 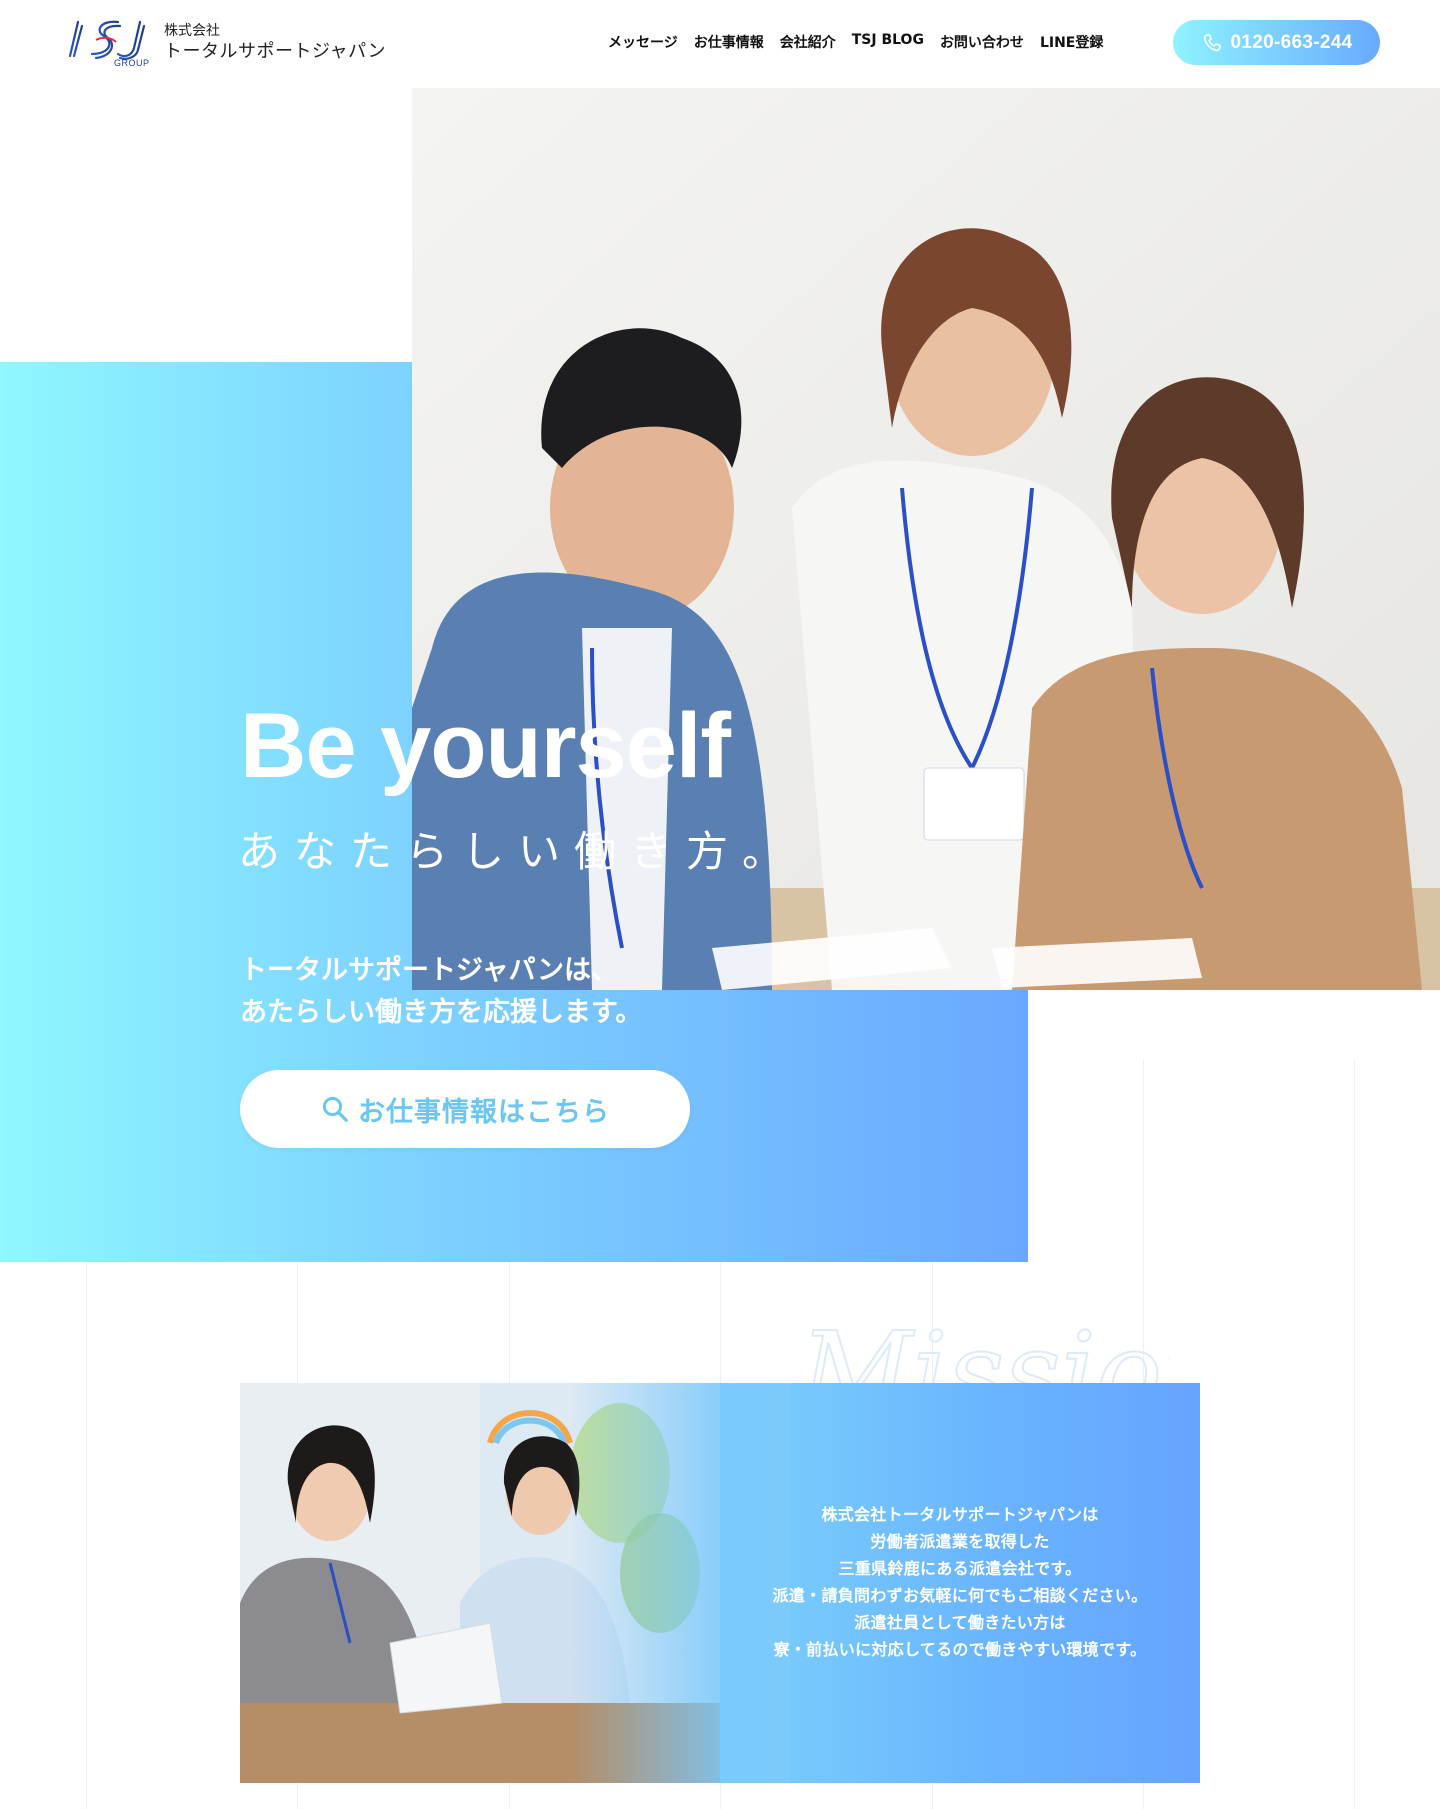 What do you see at coordinates (484, 1112) in the screenshot?
I see `job-info-button-label: お仕事情報はこちら` at bounding box center [484, 1112].